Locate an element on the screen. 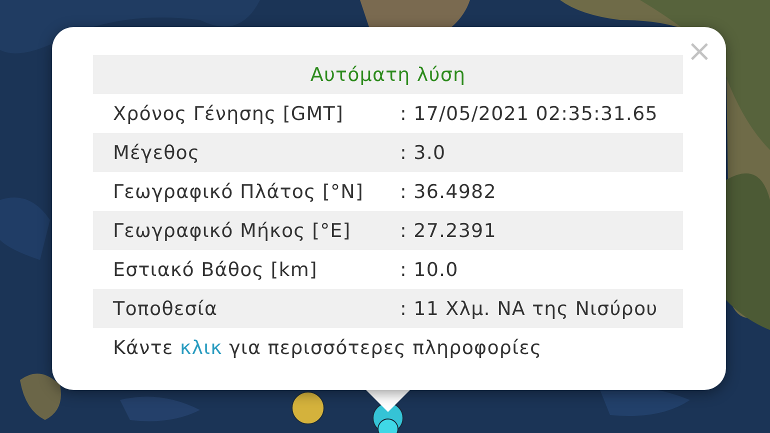 The image size is (770, 433). info-text: Κάντε κλικ για περισσότερες πληροφορίες is located at coordinates (327, 348).